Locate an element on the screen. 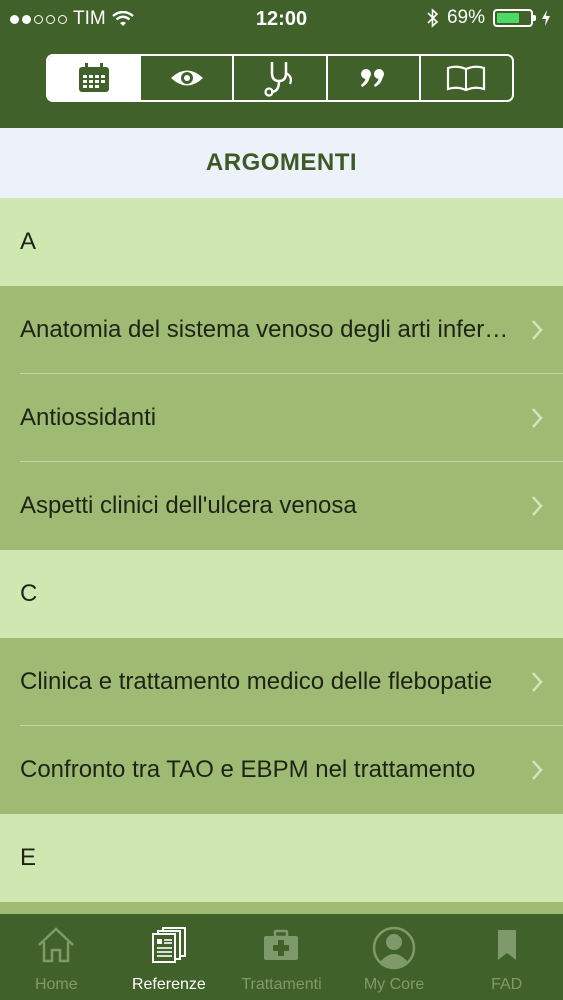  carrier-name: TIM is located at coordinates (89, 18).